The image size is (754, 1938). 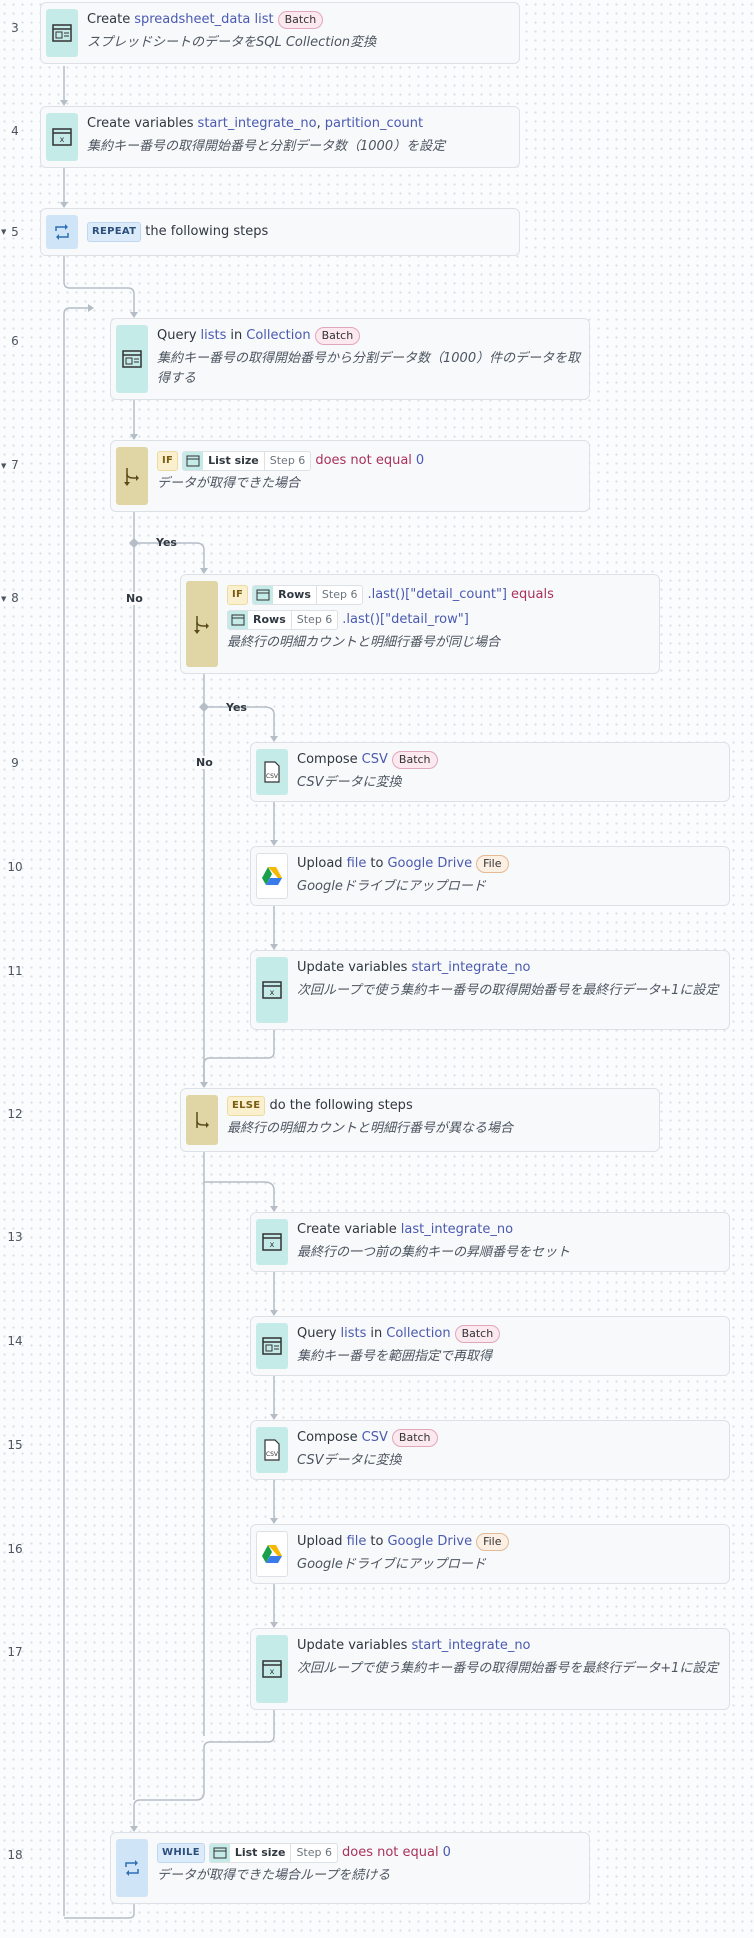 What do you see at coordinates (434, 1252) in the screenshot?
I see `step-description: 最終行の一つ前の集約キーの昇順番号をセット` at bounding box center [434, 1252].